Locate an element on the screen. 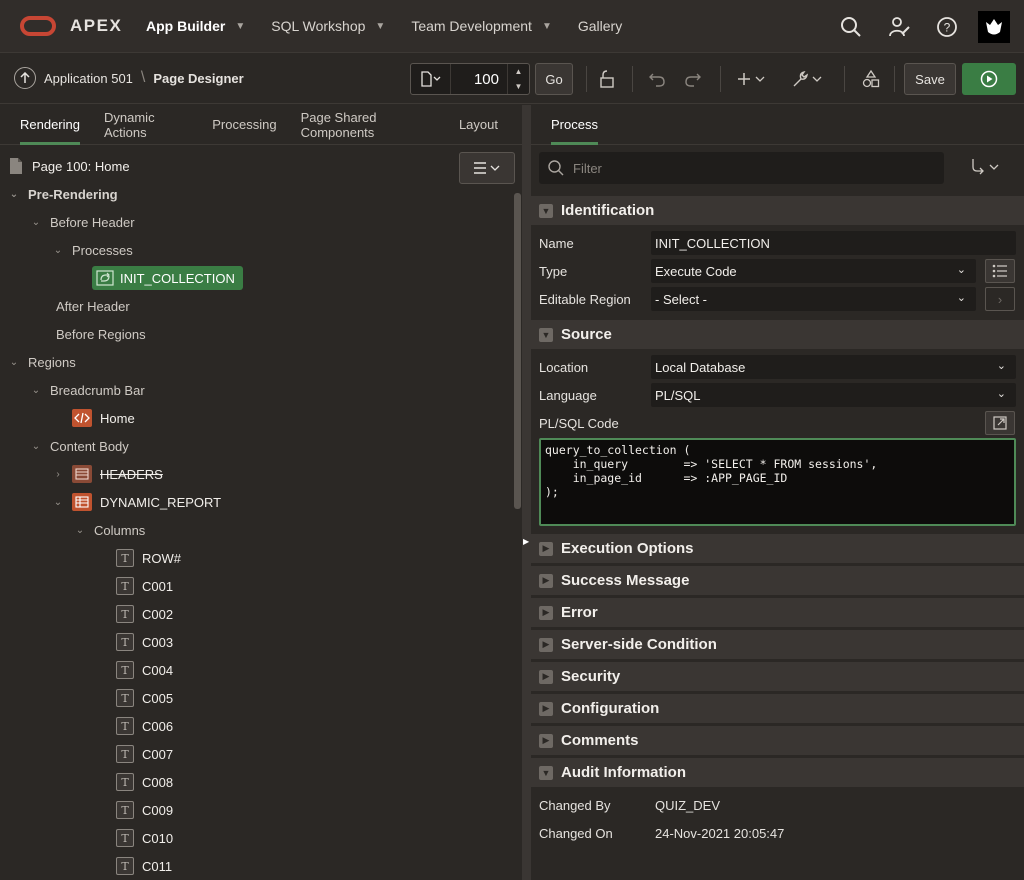 The width and height of the screenshot is (1024, 880). page-number-stepper: ▲ ▼ is located at coordinates (518, 79).